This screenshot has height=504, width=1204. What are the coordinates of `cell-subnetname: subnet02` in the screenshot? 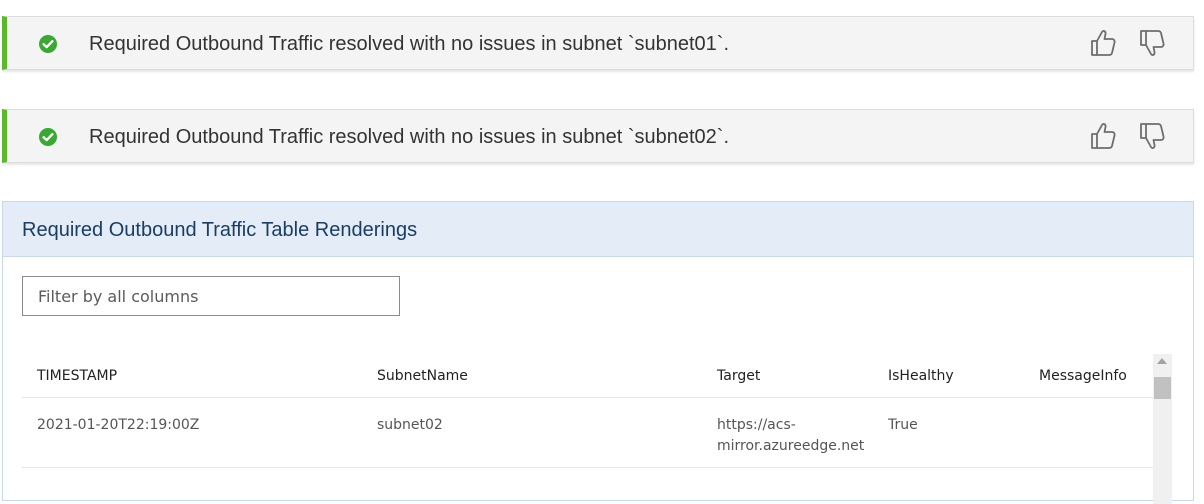 It's located at (410, 425).